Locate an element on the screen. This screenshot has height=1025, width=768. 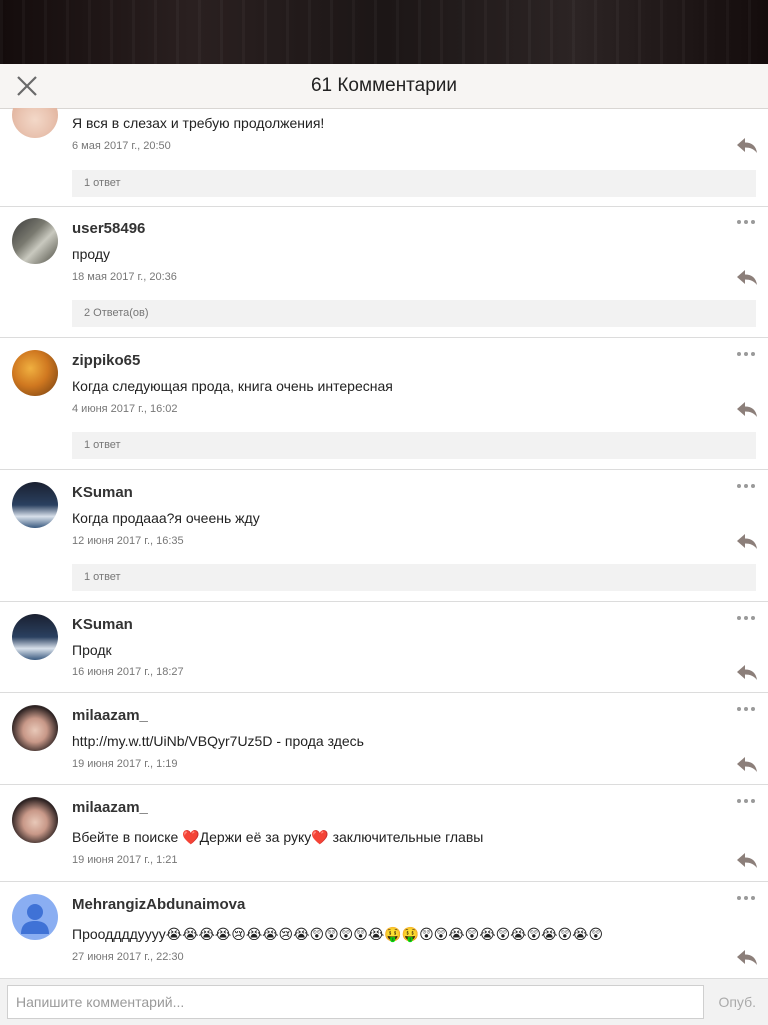
comment-composer: Опуб. is located at coordinates (384, 1001).